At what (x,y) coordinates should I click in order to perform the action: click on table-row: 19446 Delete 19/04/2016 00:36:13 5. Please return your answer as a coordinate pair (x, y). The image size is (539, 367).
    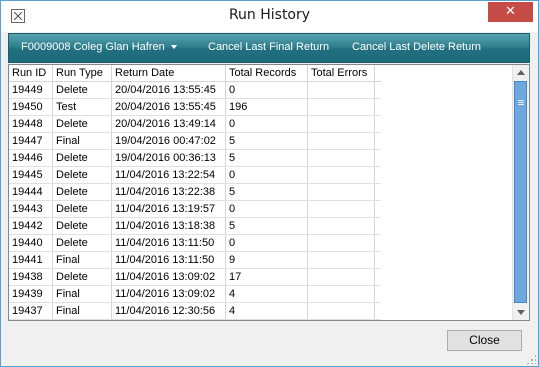
    Looking at the image, I should click on (195, 158).